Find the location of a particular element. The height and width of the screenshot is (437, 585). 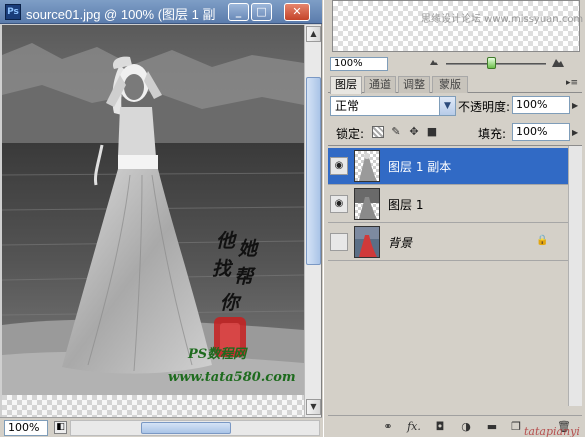

photoshop-app-icon: Ps is located at coordinates (13, 12).